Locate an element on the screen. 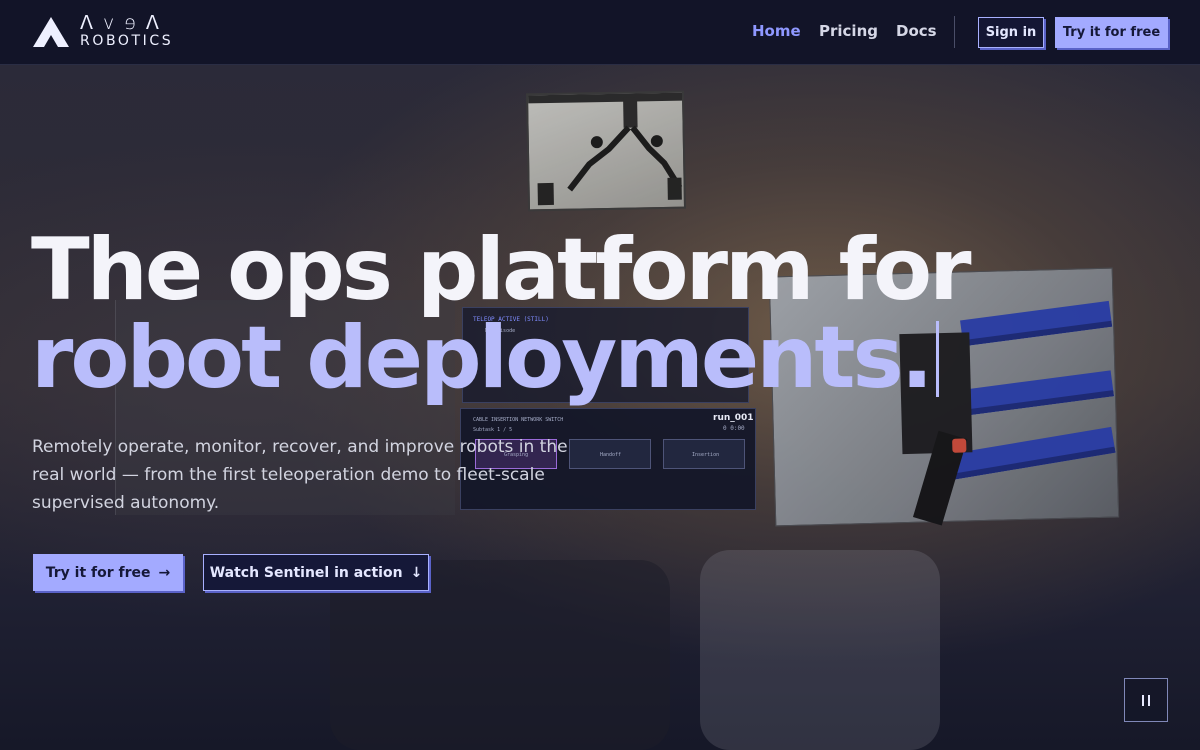  headline-line-2: robot deployments. is located at coordinates (485, 358).